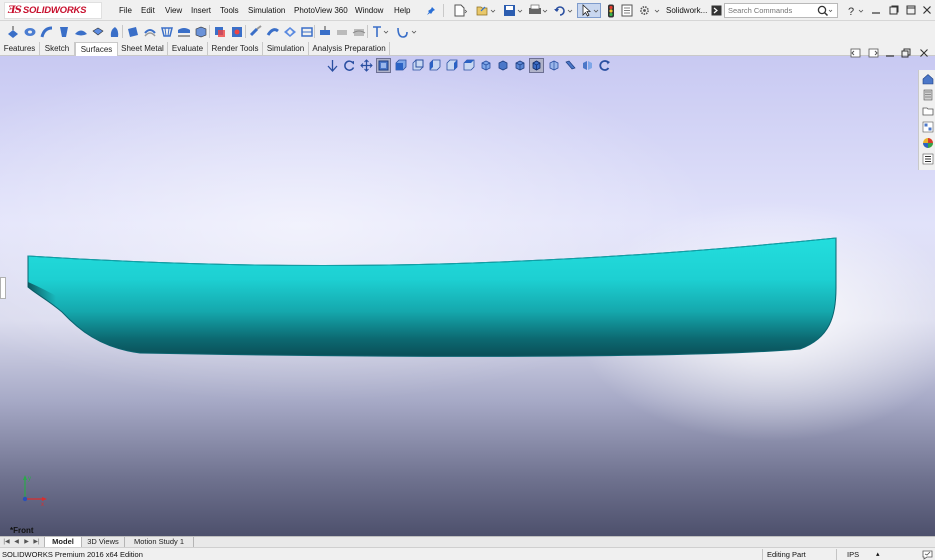 The image size is (935, 560). Describe the element at coordinates (125, 10) in the screenshot. I see `menu-file: File` at that location.